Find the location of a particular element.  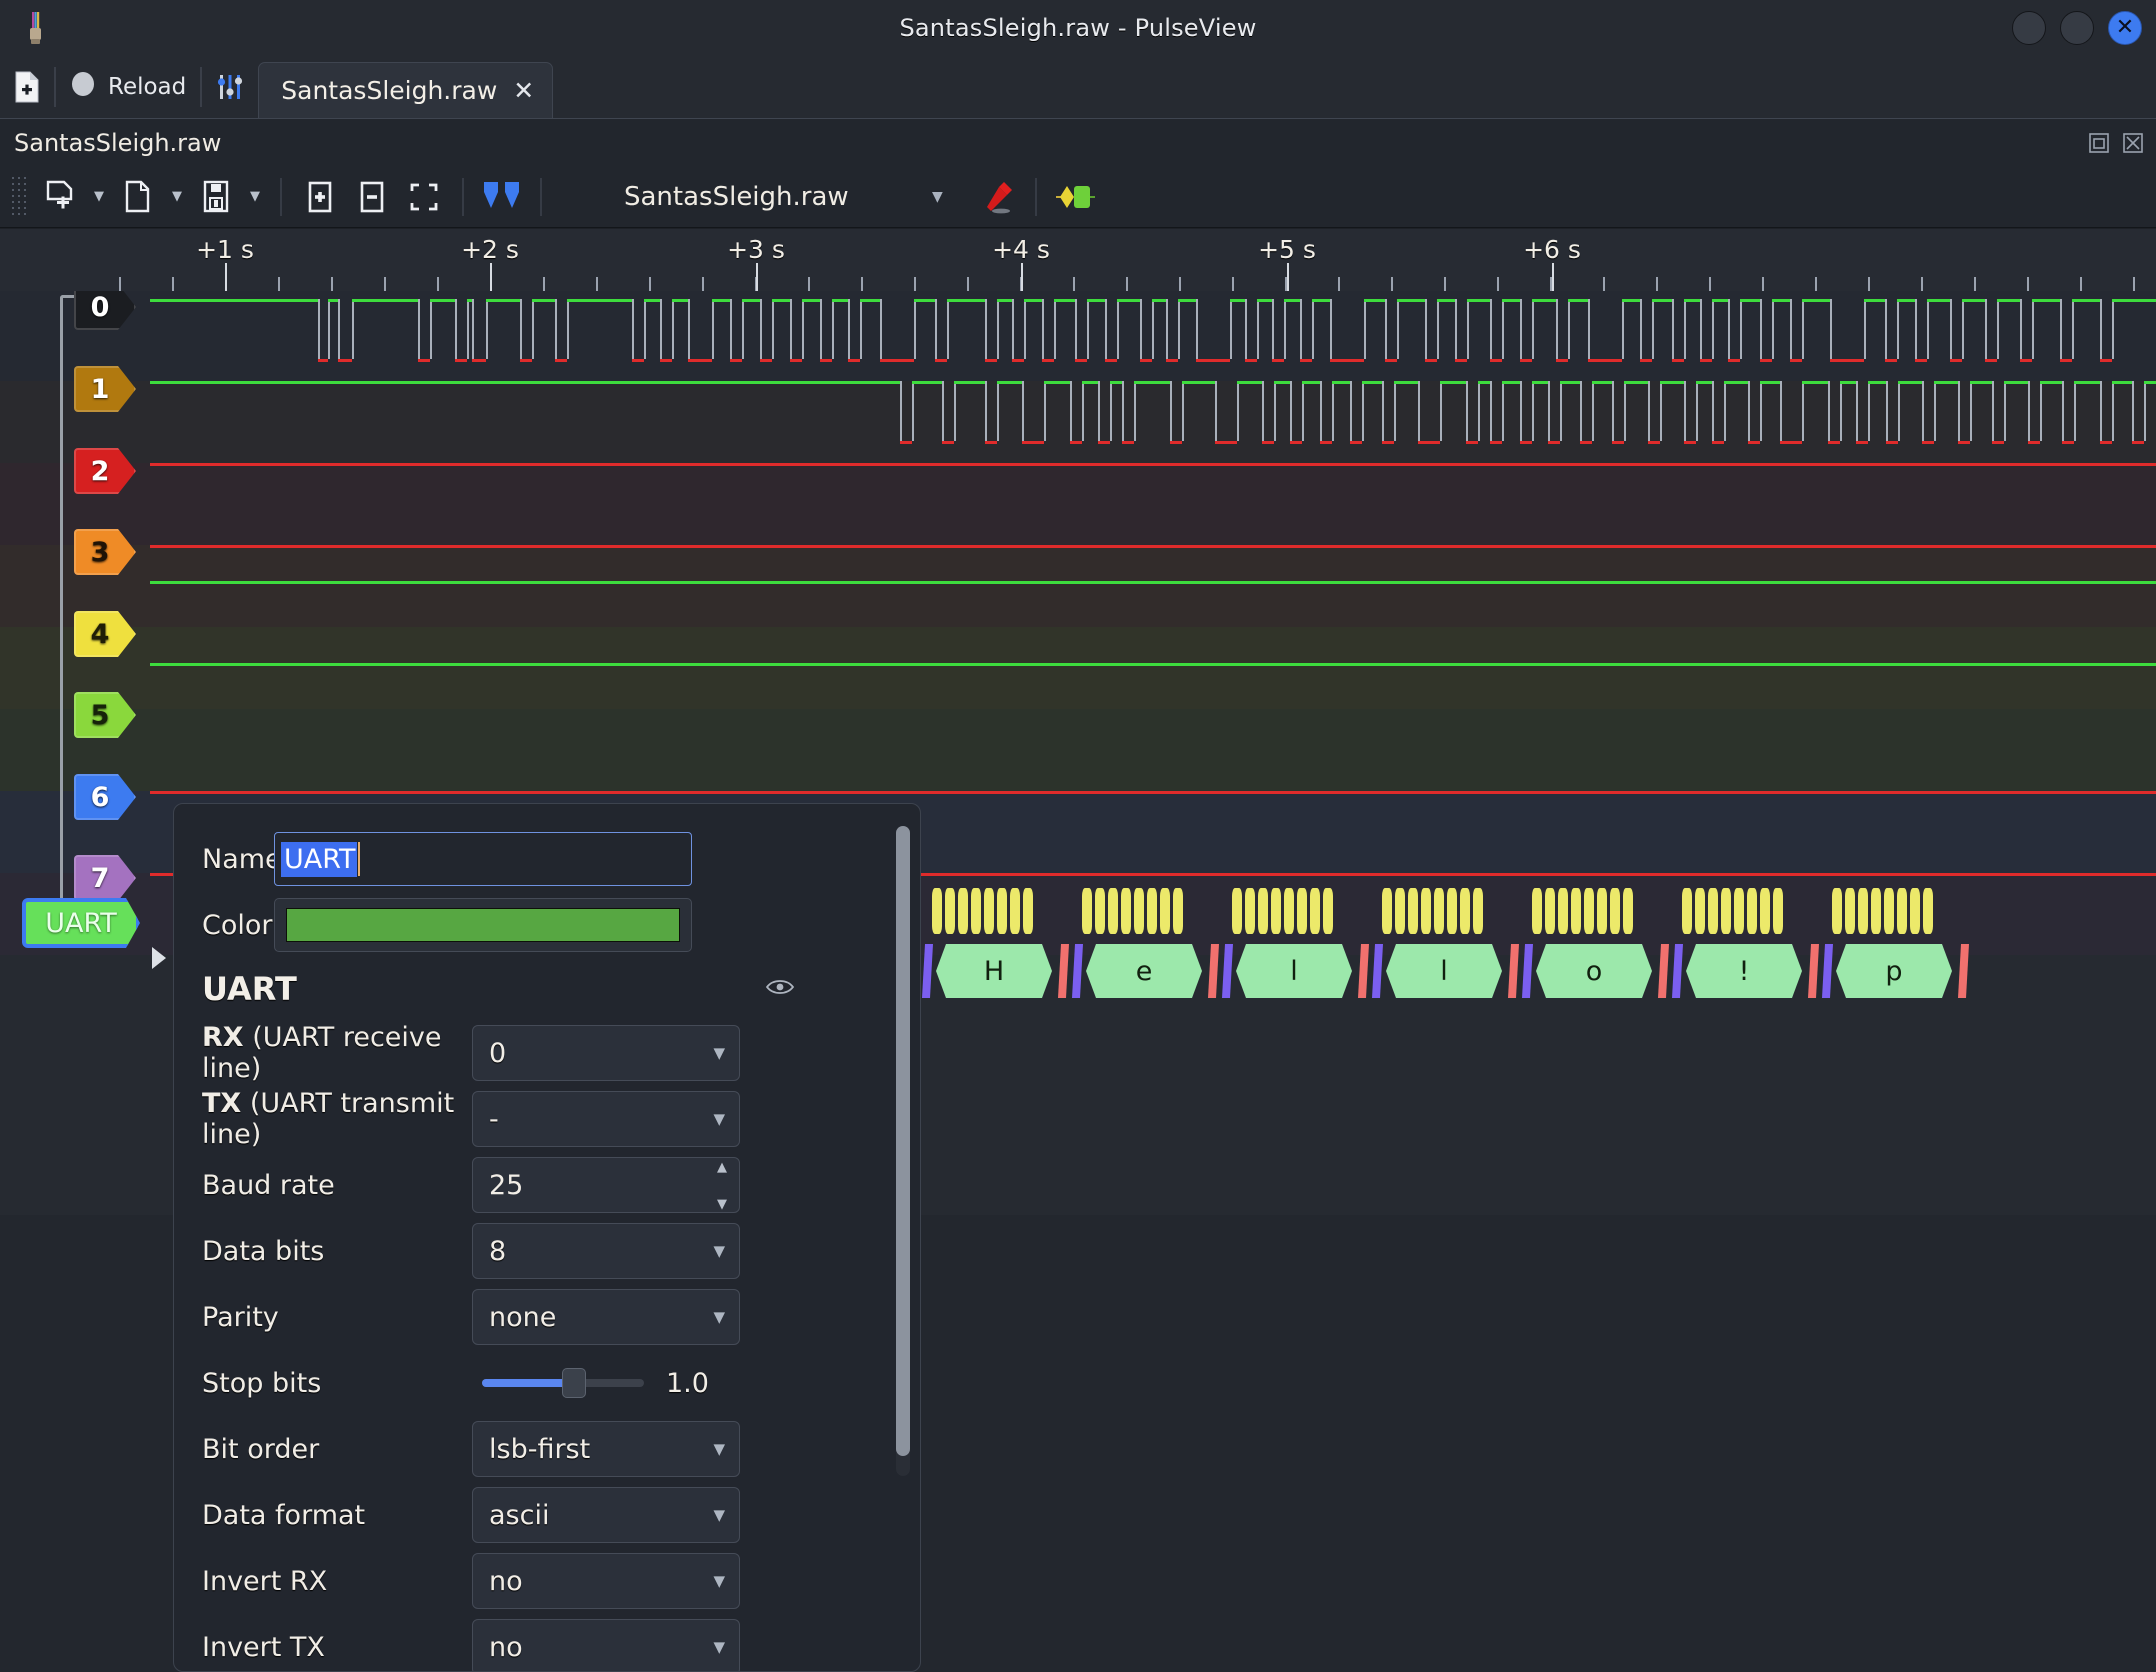

rx-channel-select: 0 ▼ is located at coordinates (606, 1053).